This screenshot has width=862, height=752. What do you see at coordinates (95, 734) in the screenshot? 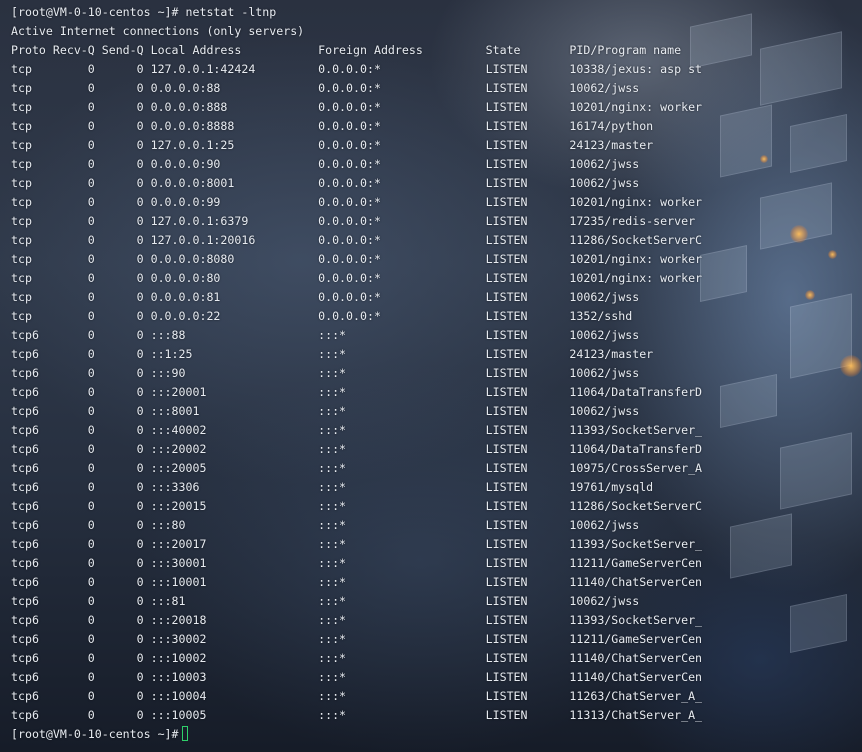
I see `shell-prompt: [root@VM-0-10-centos ~]#` at bounding box center [95, 734].